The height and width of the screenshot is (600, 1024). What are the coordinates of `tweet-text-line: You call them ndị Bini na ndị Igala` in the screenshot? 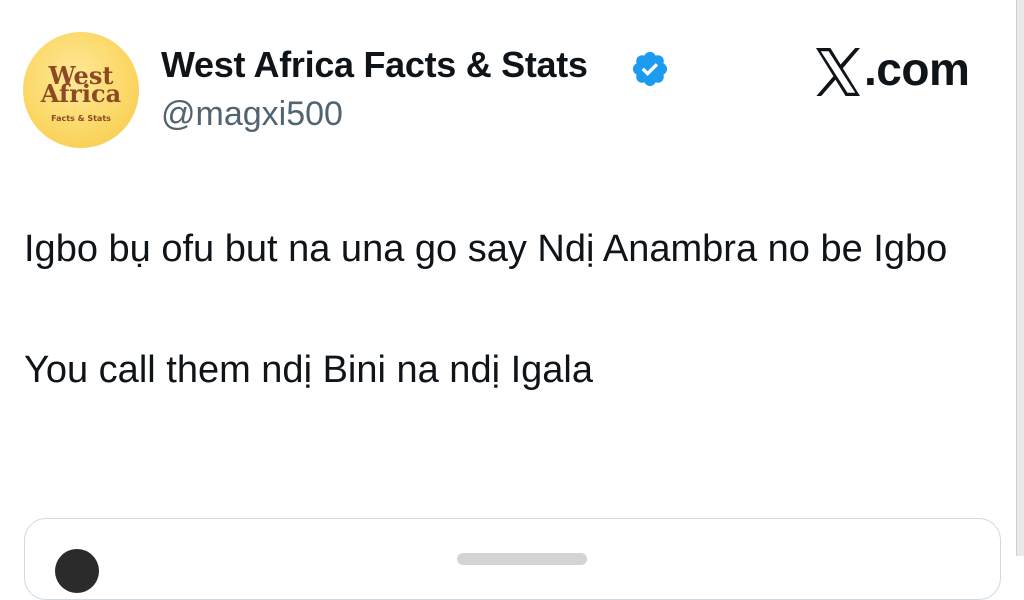 It's located at (308, 370).